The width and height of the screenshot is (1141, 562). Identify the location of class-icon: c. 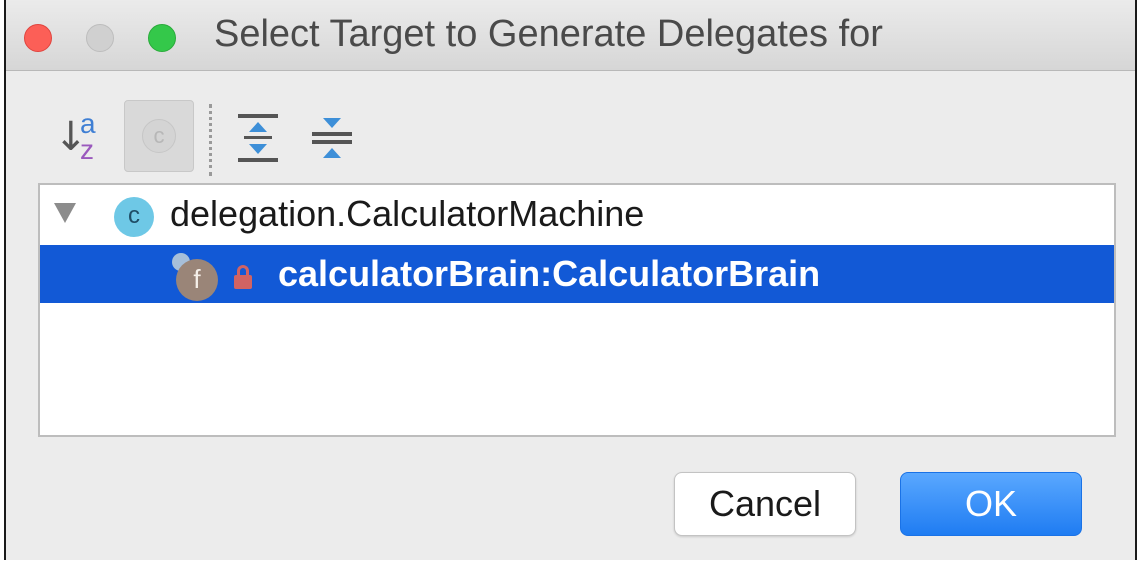
(134, 217).